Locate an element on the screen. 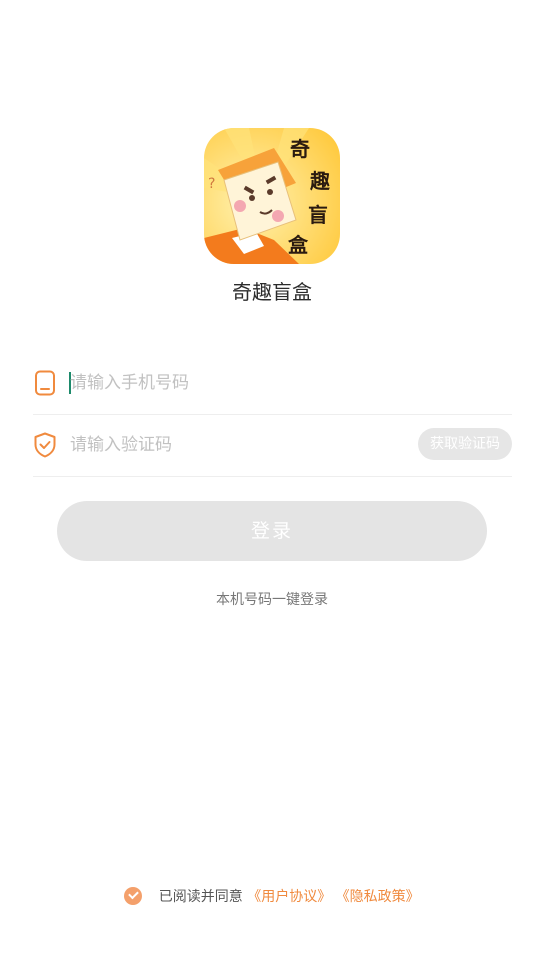 The width and height of the screenshot is (544, 957). logo-char-2: 趣 is located at coordinates (320, 181).